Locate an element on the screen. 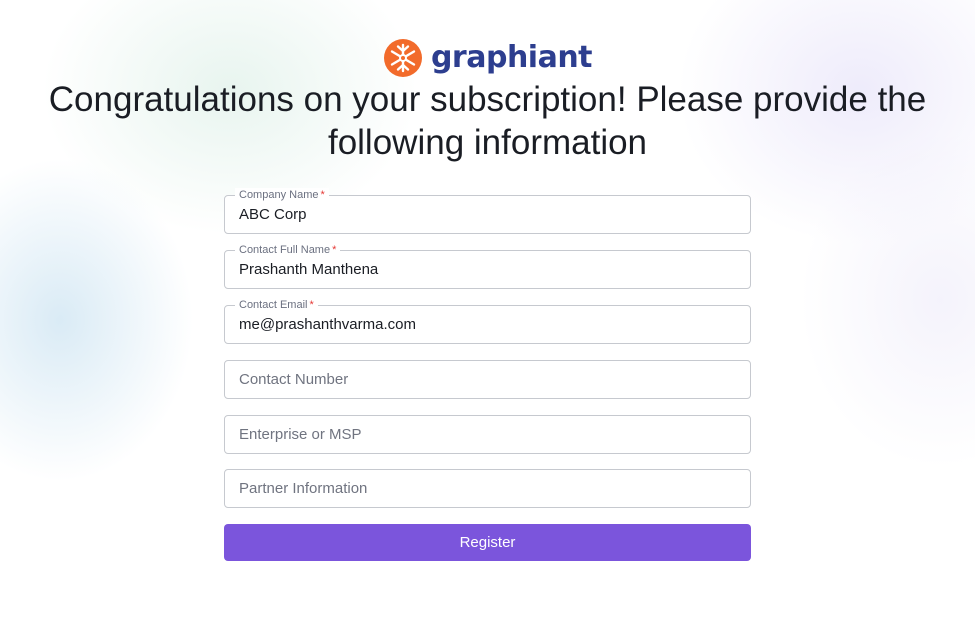 The image size is (975, 638). enterprise-or-msp-input is located at coordinates (487, 434).